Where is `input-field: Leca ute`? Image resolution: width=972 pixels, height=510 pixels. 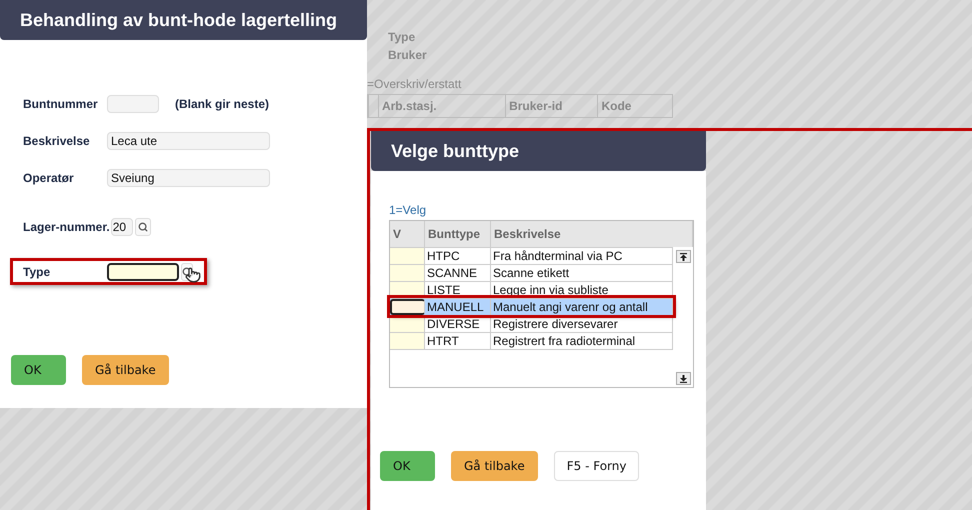
input-field: Leca ute is located at coordinates (188, 141).